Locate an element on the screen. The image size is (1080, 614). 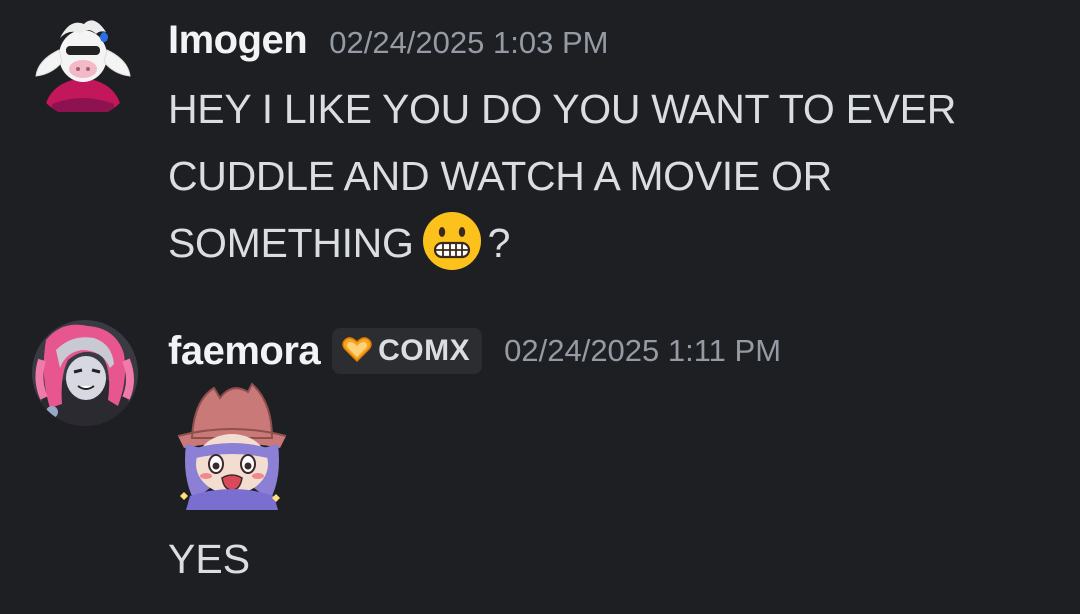
grimacing-face-emoji is located at coordinates (452, 241).